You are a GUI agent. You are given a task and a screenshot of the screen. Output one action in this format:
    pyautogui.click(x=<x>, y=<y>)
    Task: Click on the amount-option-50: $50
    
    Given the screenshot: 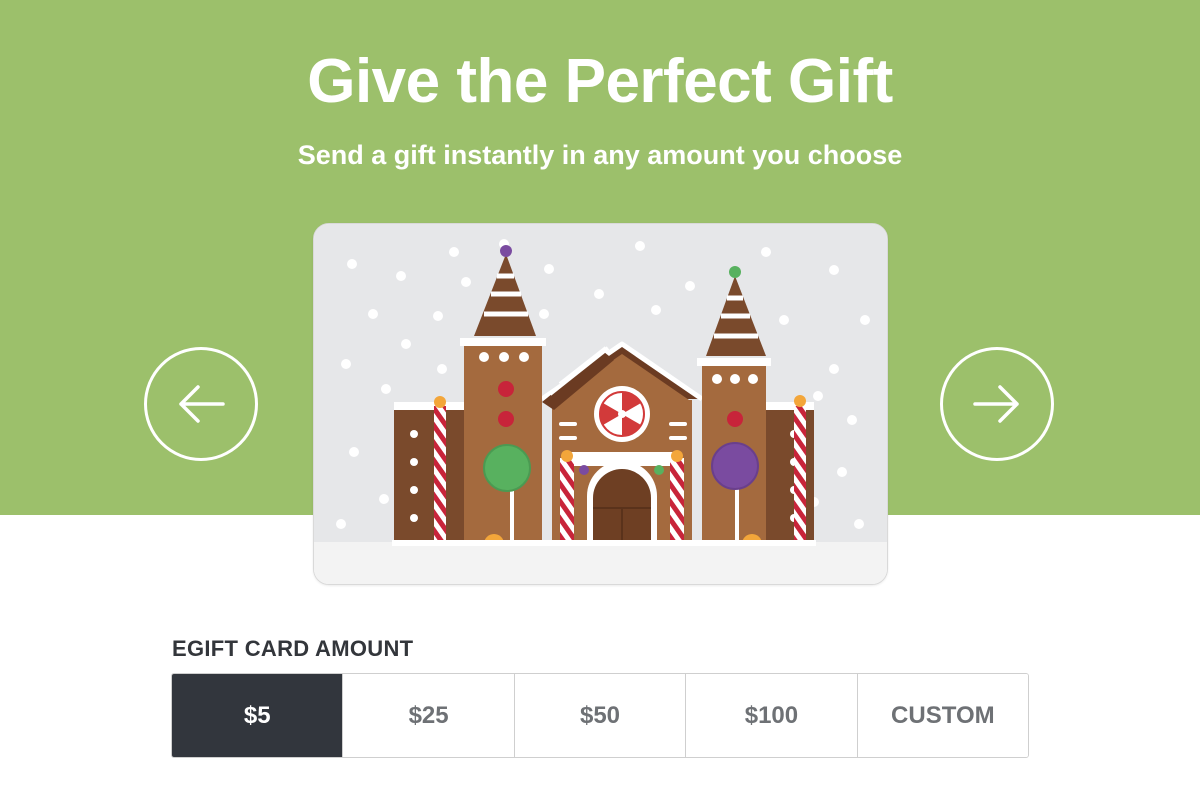 What is the action you would take?
    pyautogui.click(x=599, y=715)
    